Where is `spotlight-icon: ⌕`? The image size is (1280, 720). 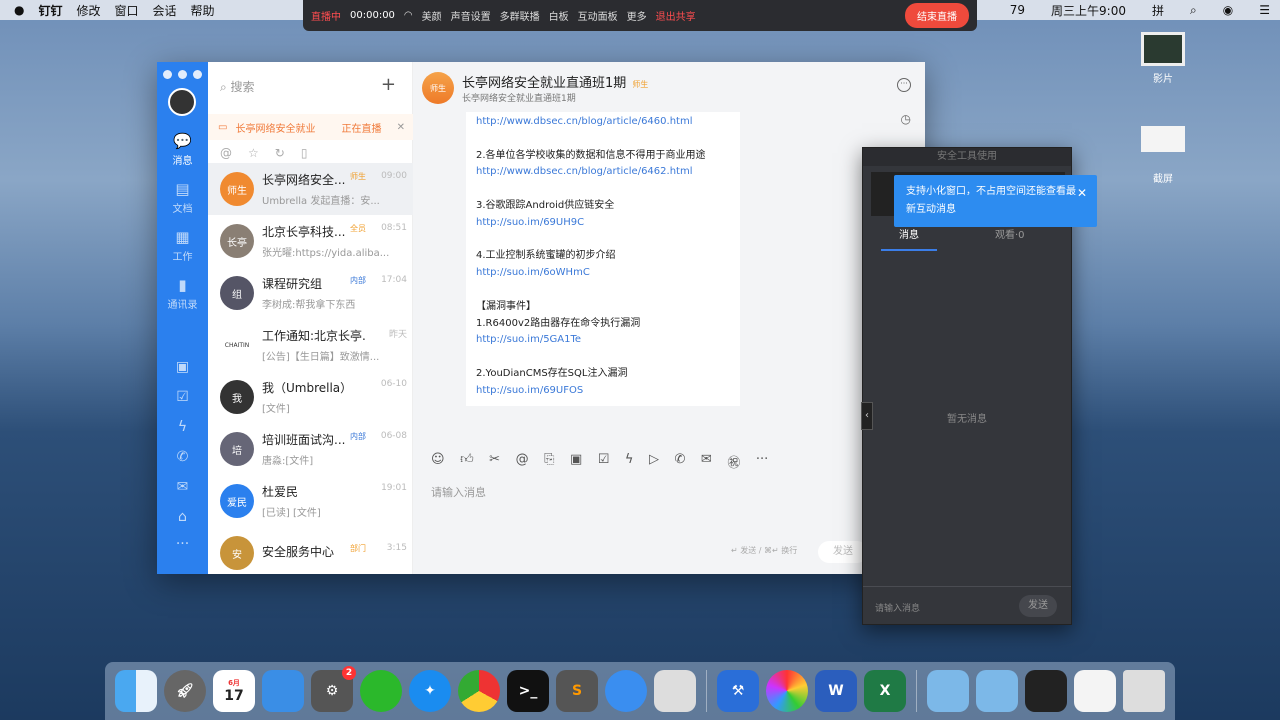 spotlight-icon: ⌕ is located at coordinates (1193, 10).